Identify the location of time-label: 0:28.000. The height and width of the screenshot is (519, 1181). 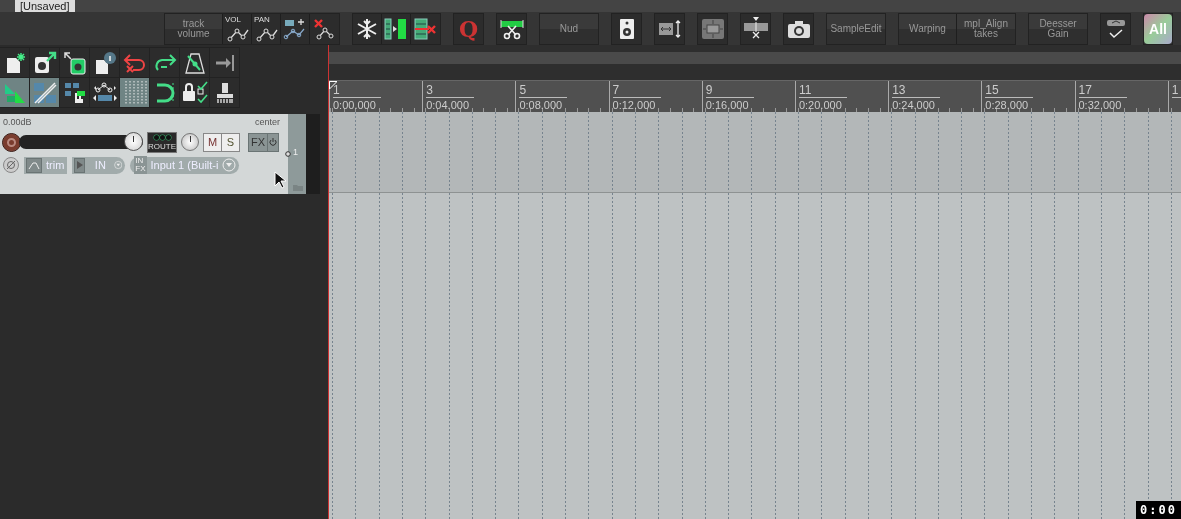
(1007, 105).